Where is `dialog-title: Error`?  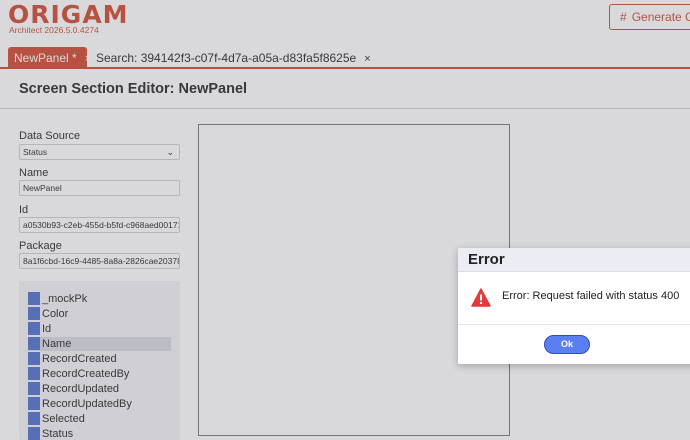
dialog-title: Error is located at coordinates (486, 259).